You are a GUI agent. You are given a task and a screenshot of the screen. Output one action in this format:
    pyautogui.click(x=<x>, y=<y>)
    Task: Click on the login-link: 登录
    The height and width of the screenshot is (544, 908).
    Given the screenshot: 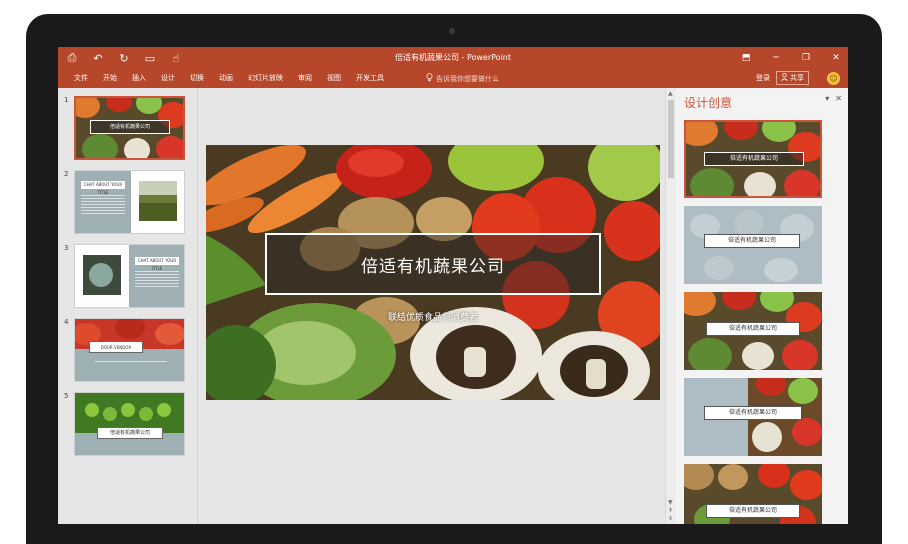 What is the action you would take?
    pyautogui.click(x=763, y=78)
    